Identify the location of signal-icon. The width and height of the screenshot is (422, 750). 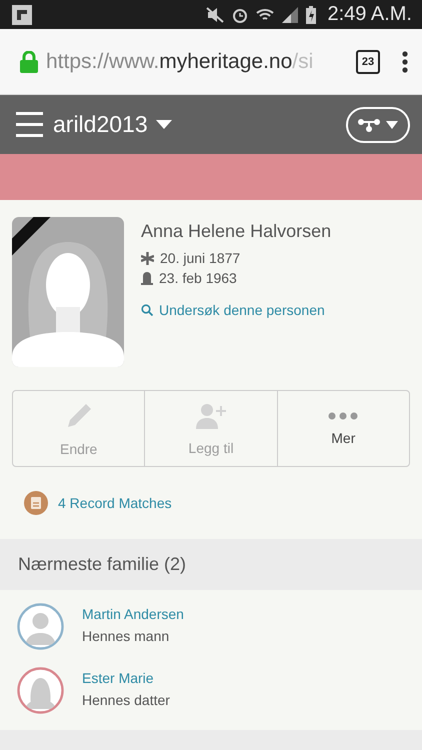
(290, 14).